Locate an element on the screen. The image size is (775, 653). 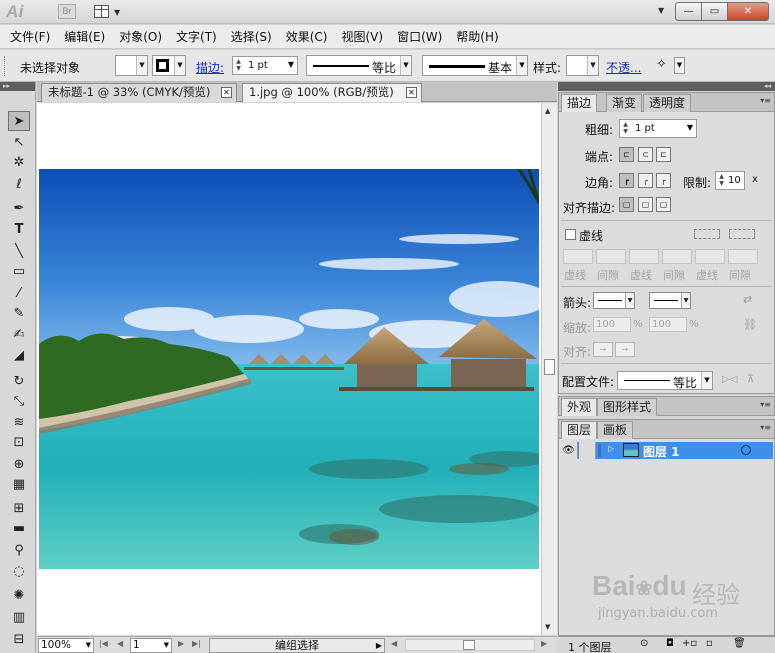
perspective-grid-tool-icon: ▦ is located at coordinates (19, 485).